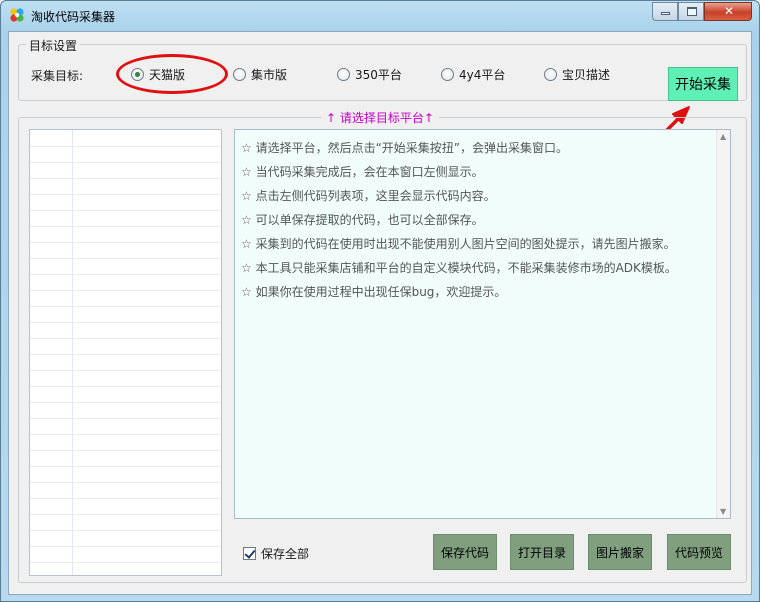  I want to click on instruction-line: ☆ 可以单保存提取的代码，也可以全部保存。, so click(362, 220).